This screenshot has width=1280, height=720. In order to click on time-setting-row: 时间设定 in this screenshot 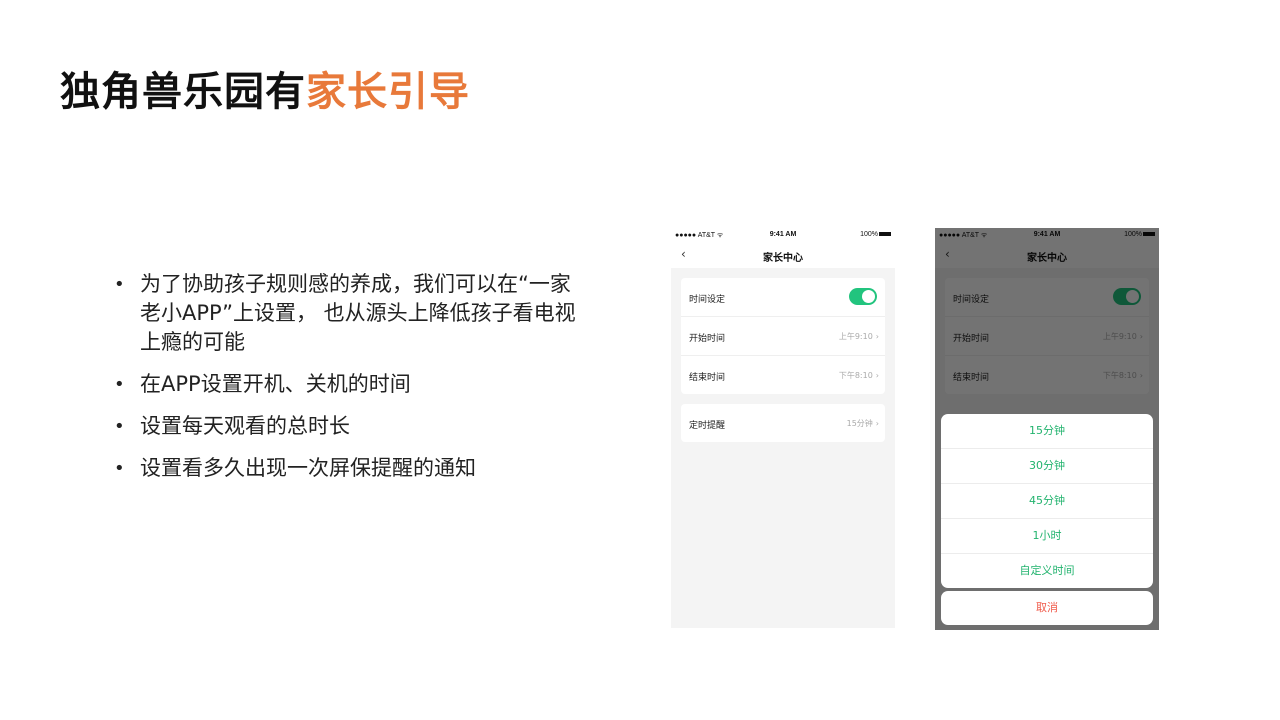, I will do `click(783, 297)`.